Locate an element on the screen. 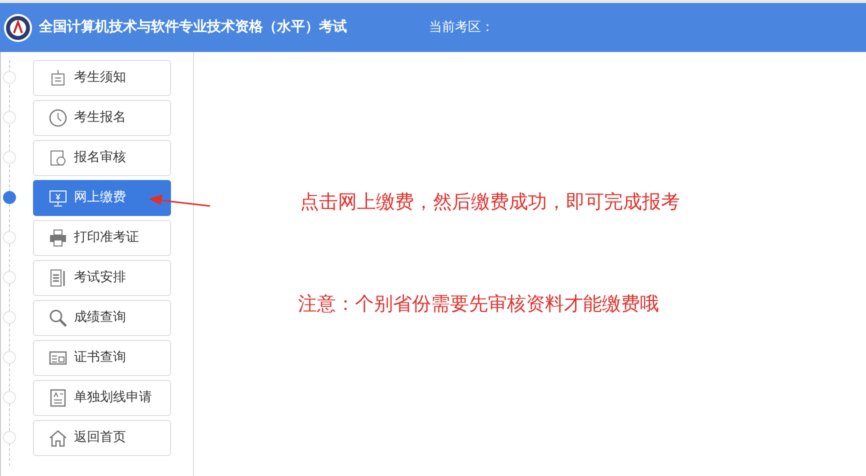 This screenshot has width=866, height=476. sidebar-item: 考试安排 is located at coordinates (102, 278).